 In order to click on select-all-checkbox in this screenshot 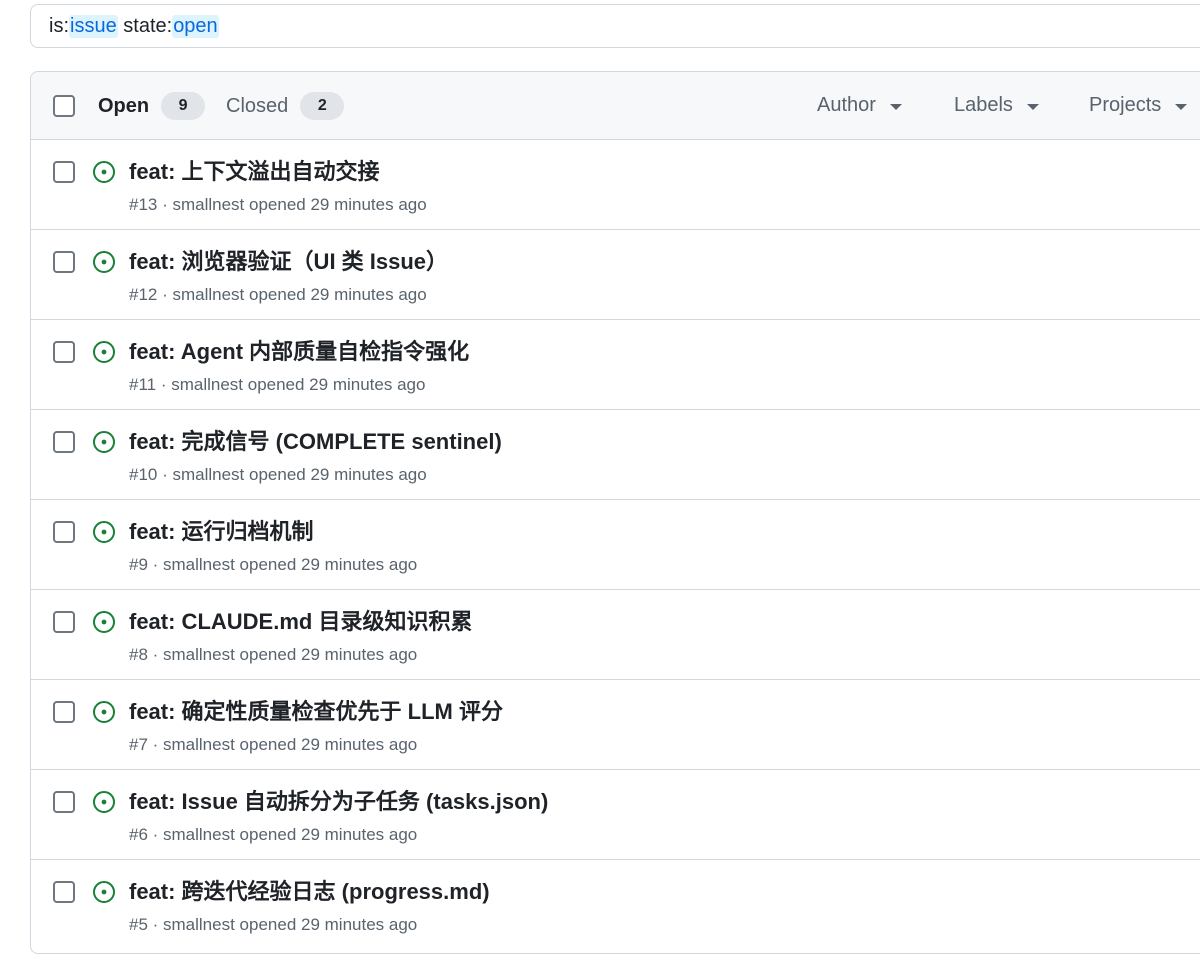, I will do `click(64, 106)`.